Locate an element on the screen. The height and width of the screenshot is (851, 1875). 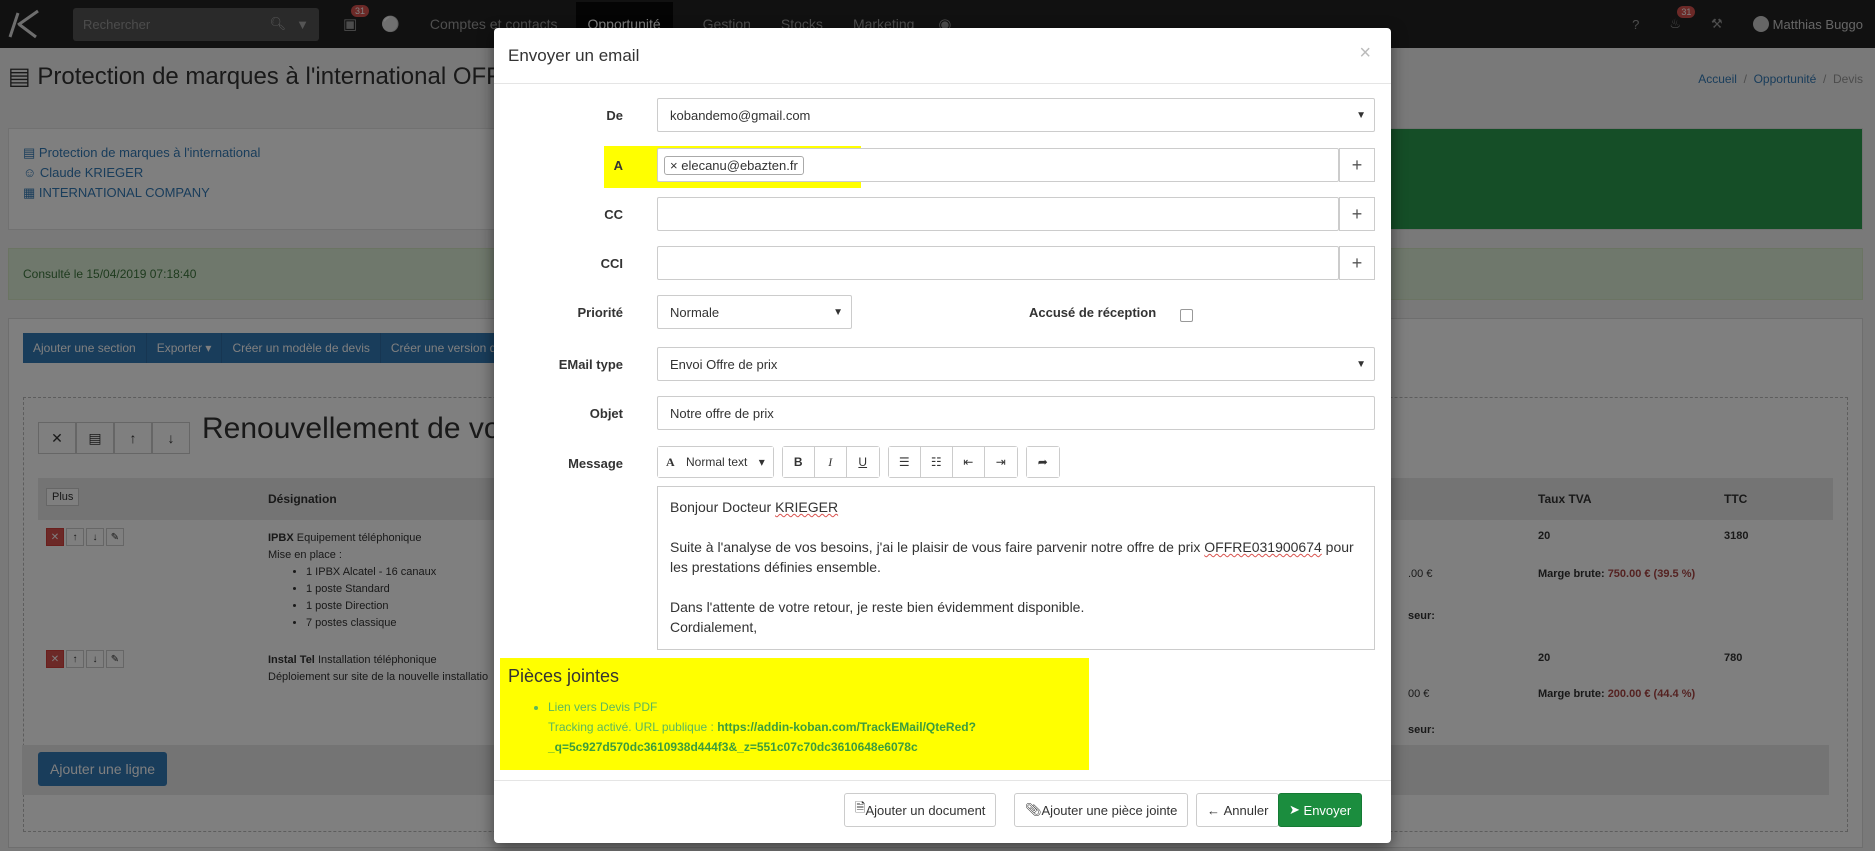
receipt-label: Accusé de réception is located at coordinates (1093, 312).